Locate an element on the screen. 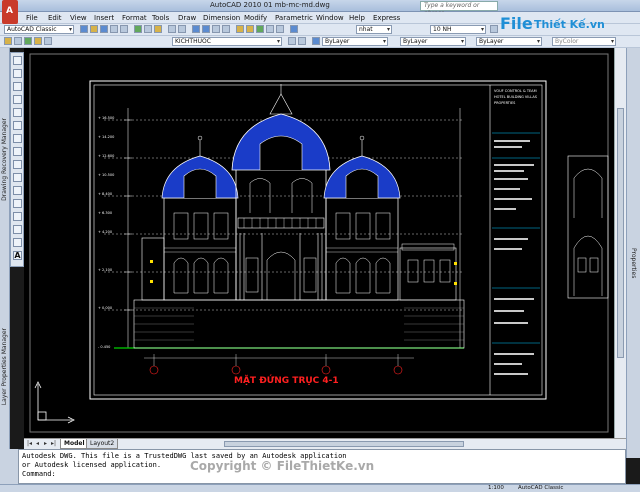  ucs-icon is located at coordinates (54, 402).